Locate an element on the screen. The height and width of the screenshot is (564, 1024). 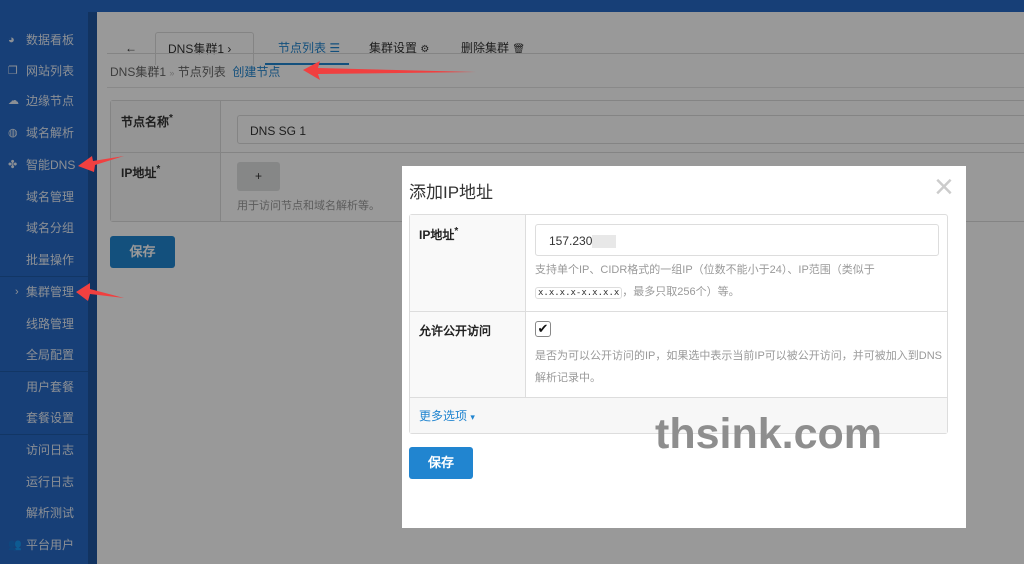
arrow-breadcrumb is located at coordinates (389, 70).